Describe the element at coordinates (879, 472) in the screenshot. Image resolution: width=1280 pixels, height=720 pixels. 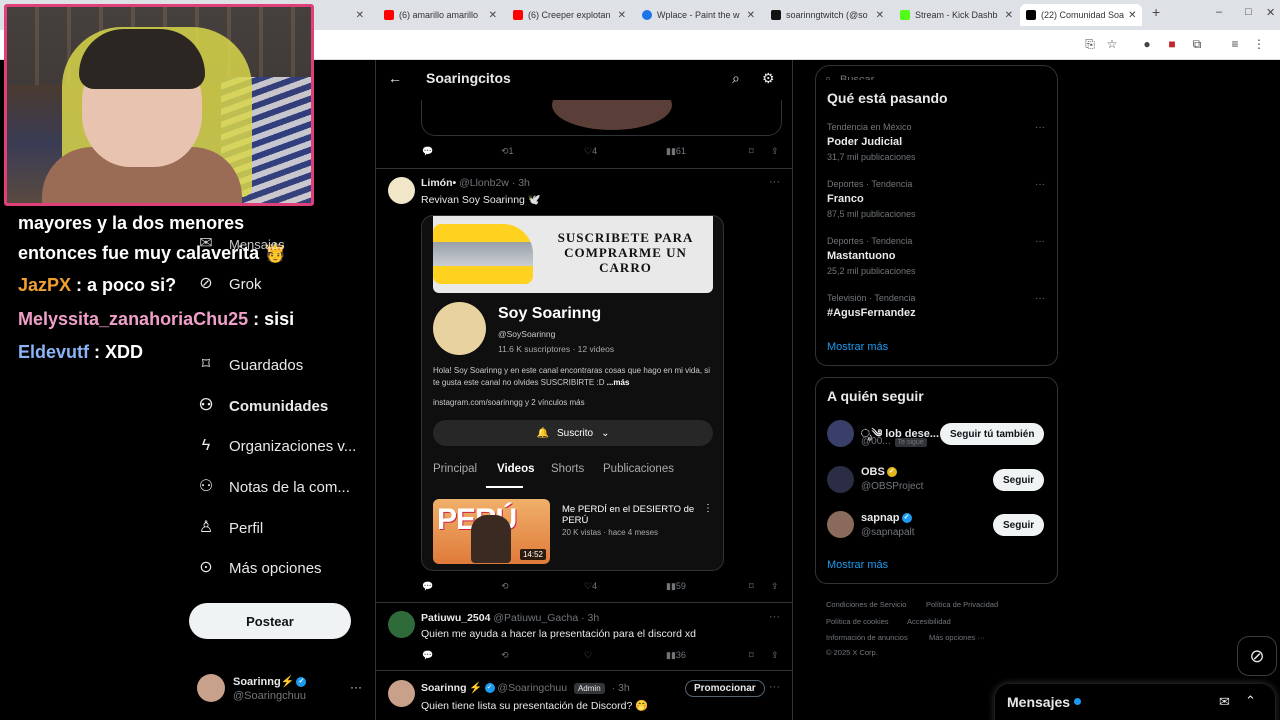
I see `follow-name: OBS ✓` at that location.